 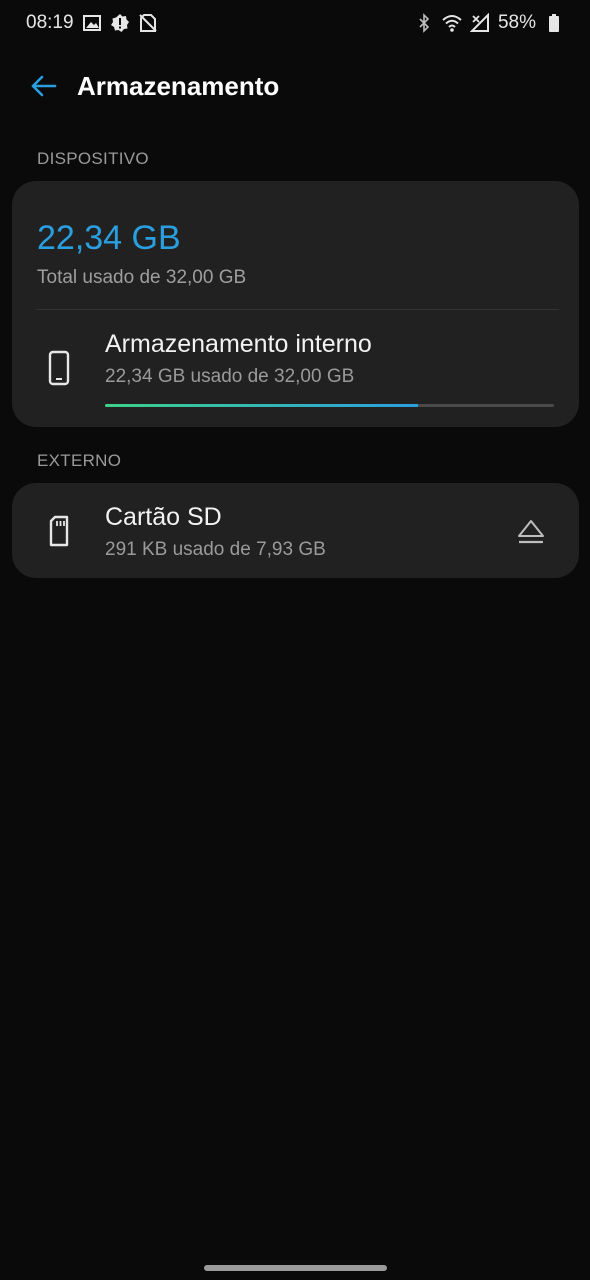 I want to click on back-button, so click(x=44, y=86).